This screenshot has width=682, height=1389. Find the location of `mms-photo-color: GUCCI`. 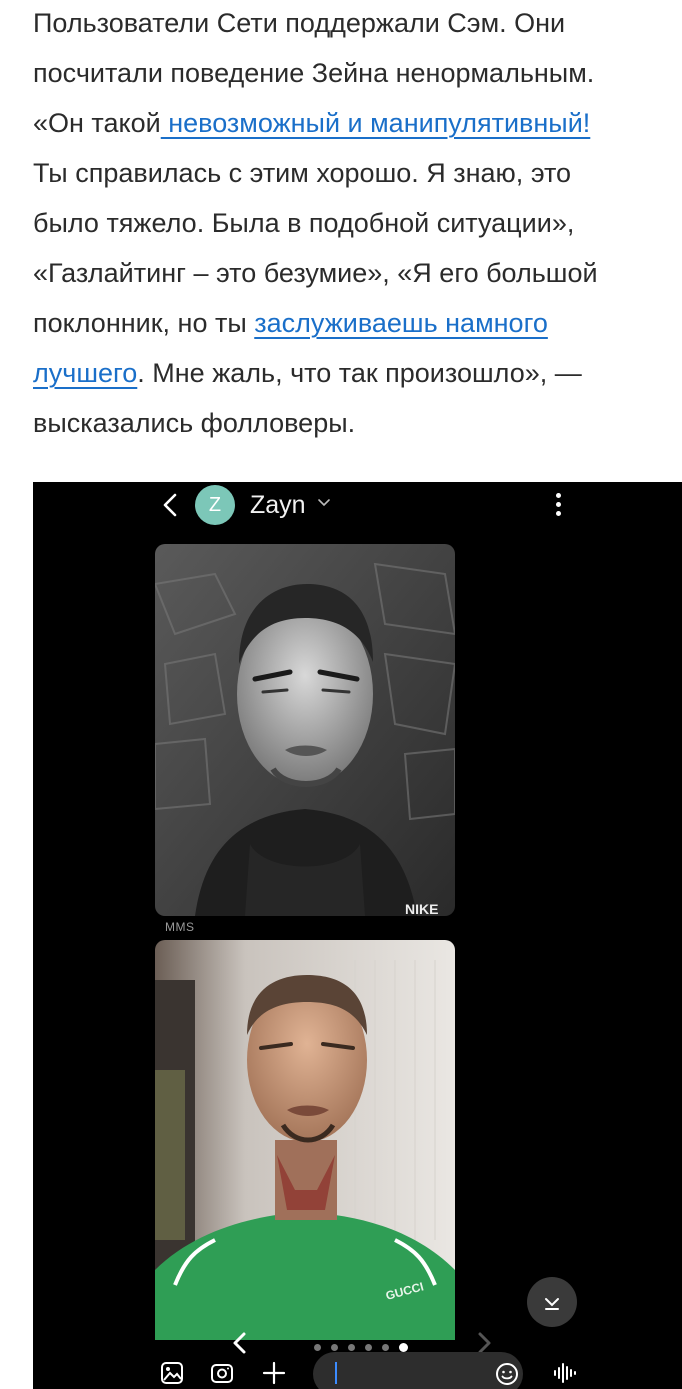

mms-photo-color: GUCCI is located at coordinates (305, 1140).